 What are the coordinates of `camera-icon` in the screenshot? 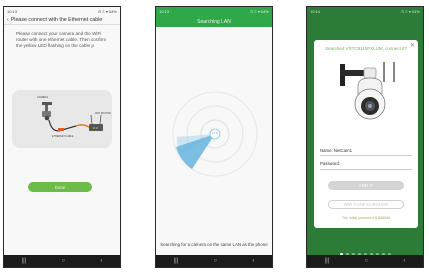 It's located at (367, 91).